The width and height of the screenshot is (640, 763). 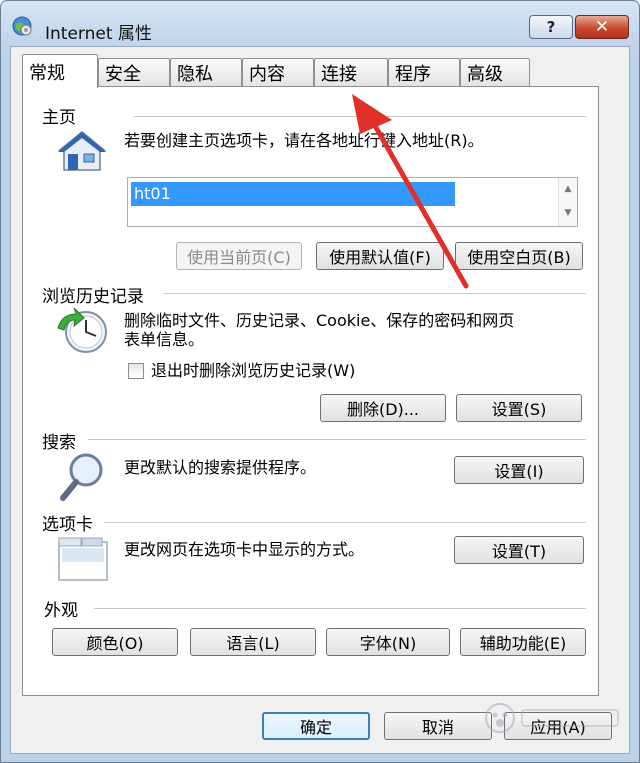 I want to click on tab-strip: 常规 安全 隐私 内容 连接 程序 高级, so click(x=302, y=71).